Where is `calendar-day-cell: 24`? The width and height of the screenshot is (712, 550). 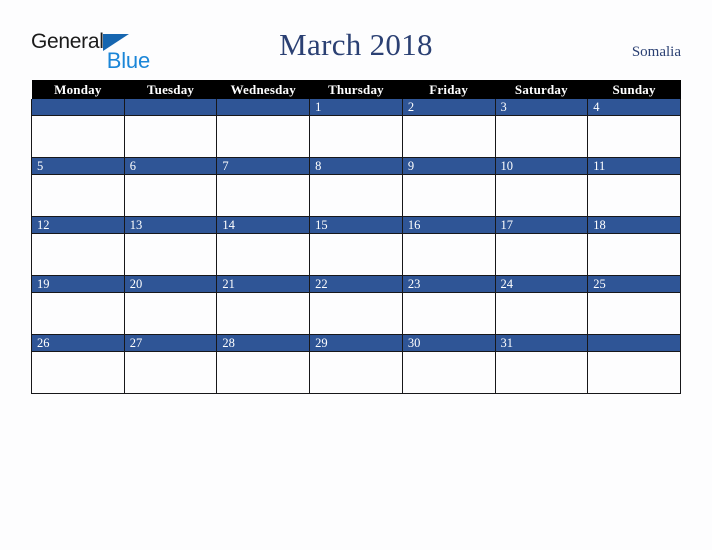 calendar-day-cell: 24 is located at coordinates (541, 305).